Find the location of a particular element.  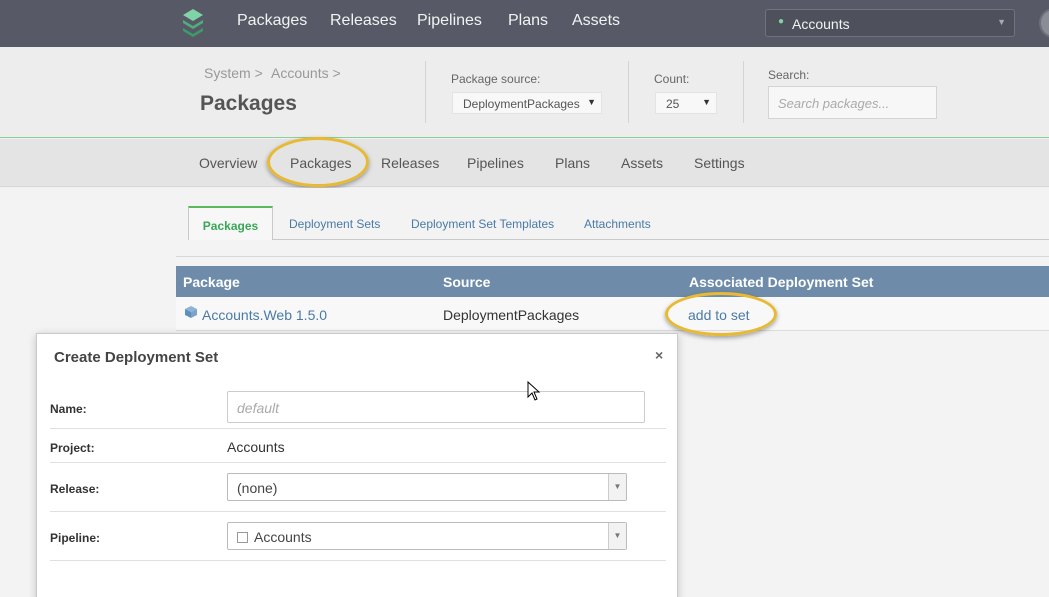

mouse-pointer-icon is located at coordinates (534, 391).